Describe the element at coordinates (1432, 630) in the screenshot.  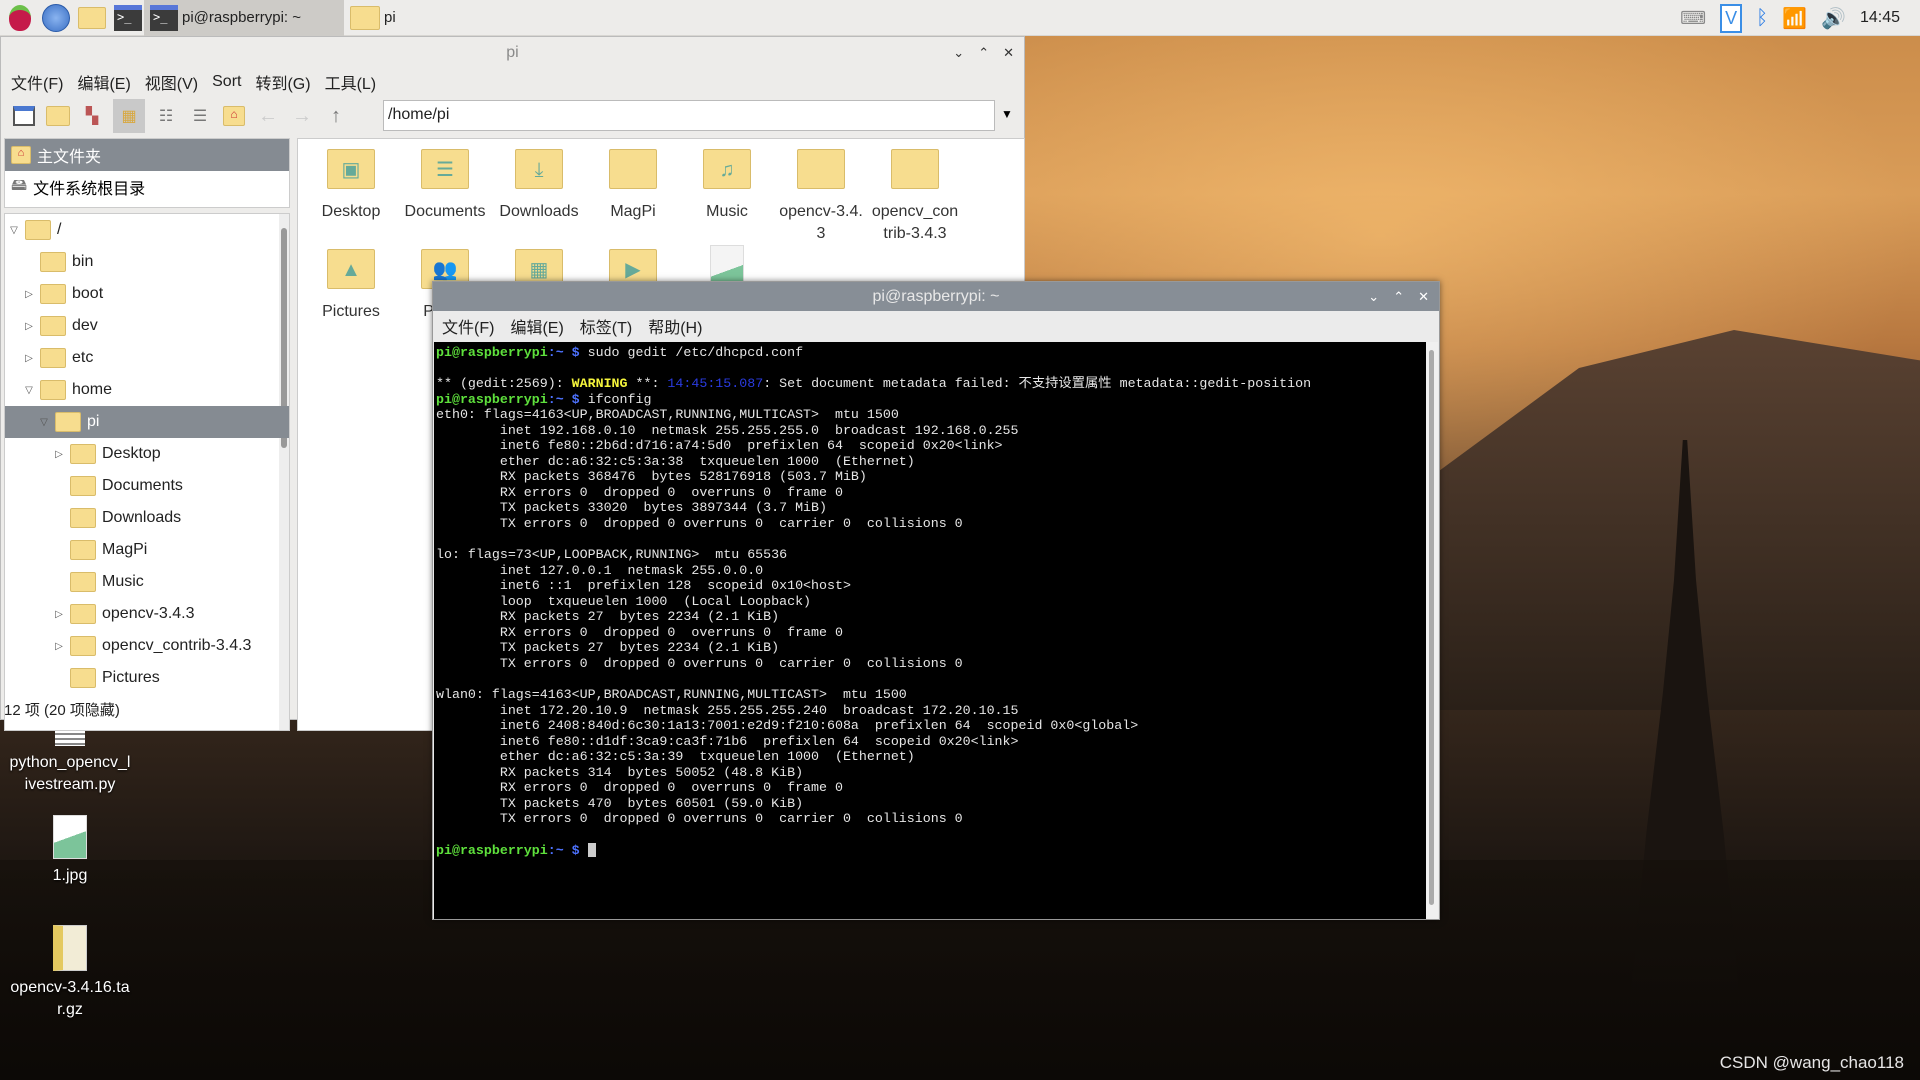
I see `terminal-scrollbar` at that location.